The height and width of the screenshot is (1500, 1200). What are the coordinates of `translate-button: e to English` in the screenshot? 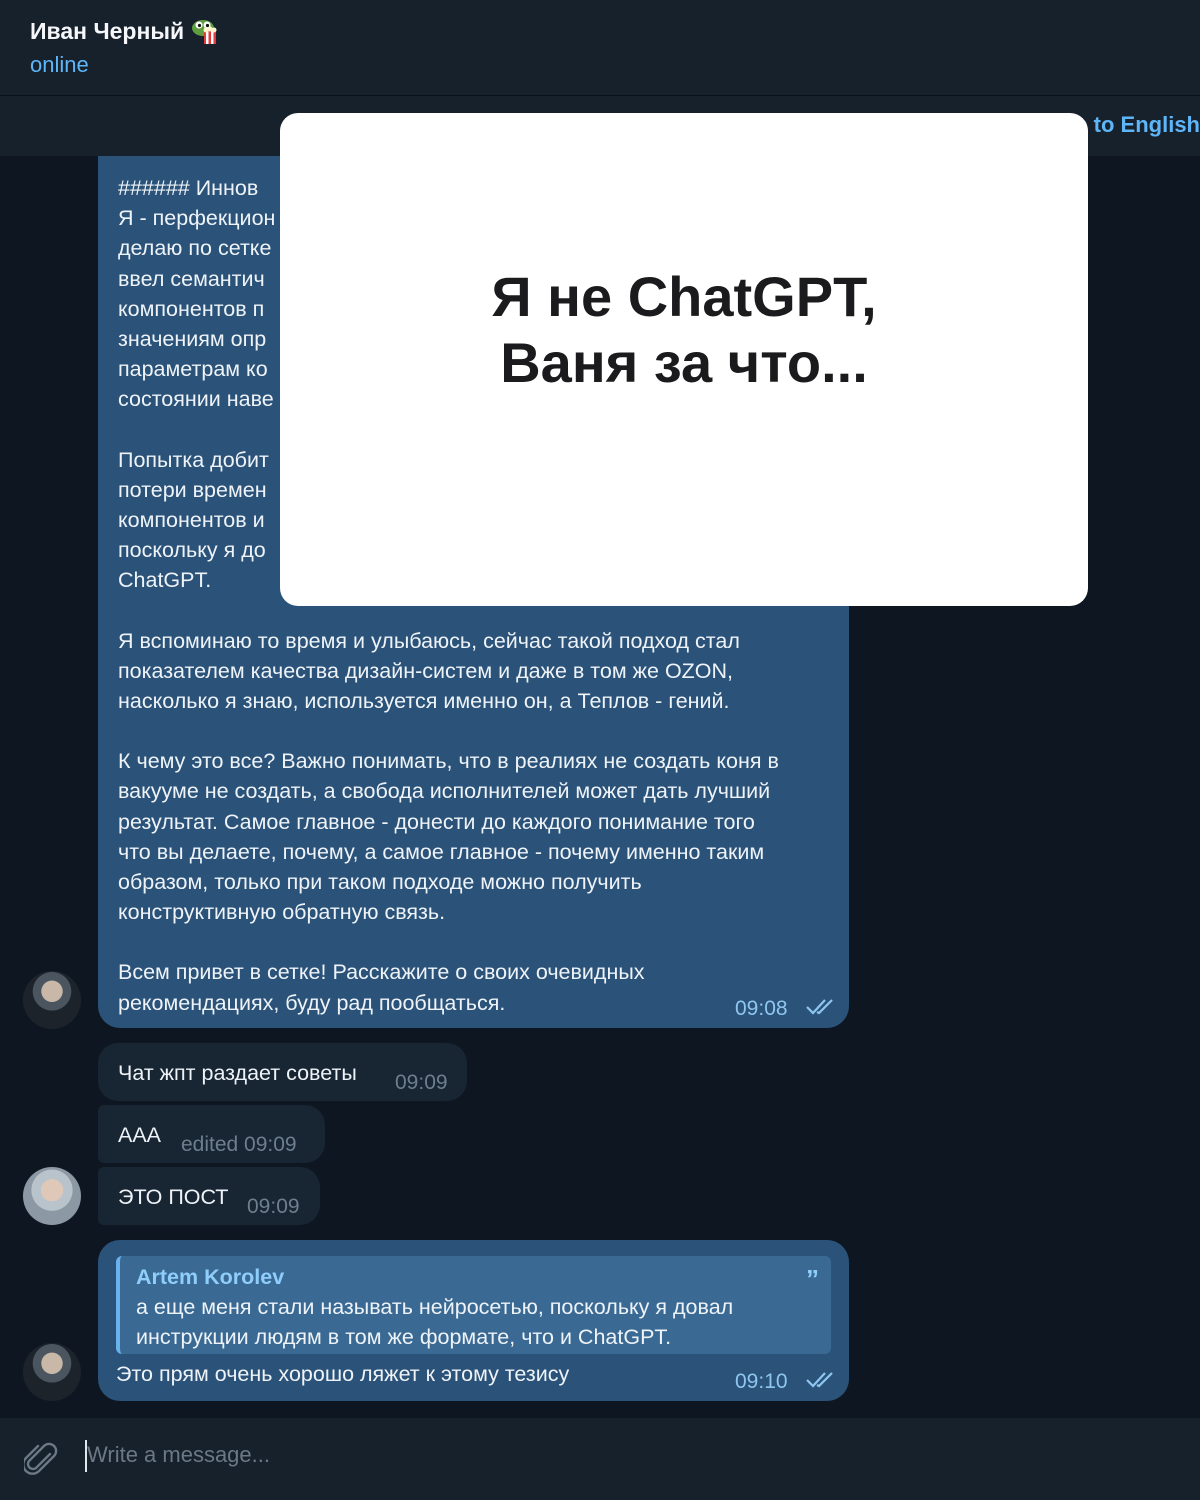 It's located at (1137, 125).